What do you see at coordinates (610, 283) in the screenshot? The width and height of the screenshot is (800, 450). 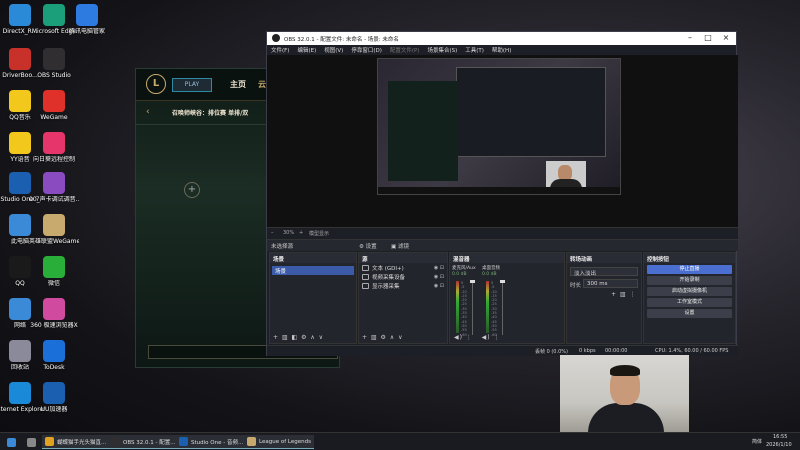 I see `duration-input: 300 ms` at bounding box center [610, 283].